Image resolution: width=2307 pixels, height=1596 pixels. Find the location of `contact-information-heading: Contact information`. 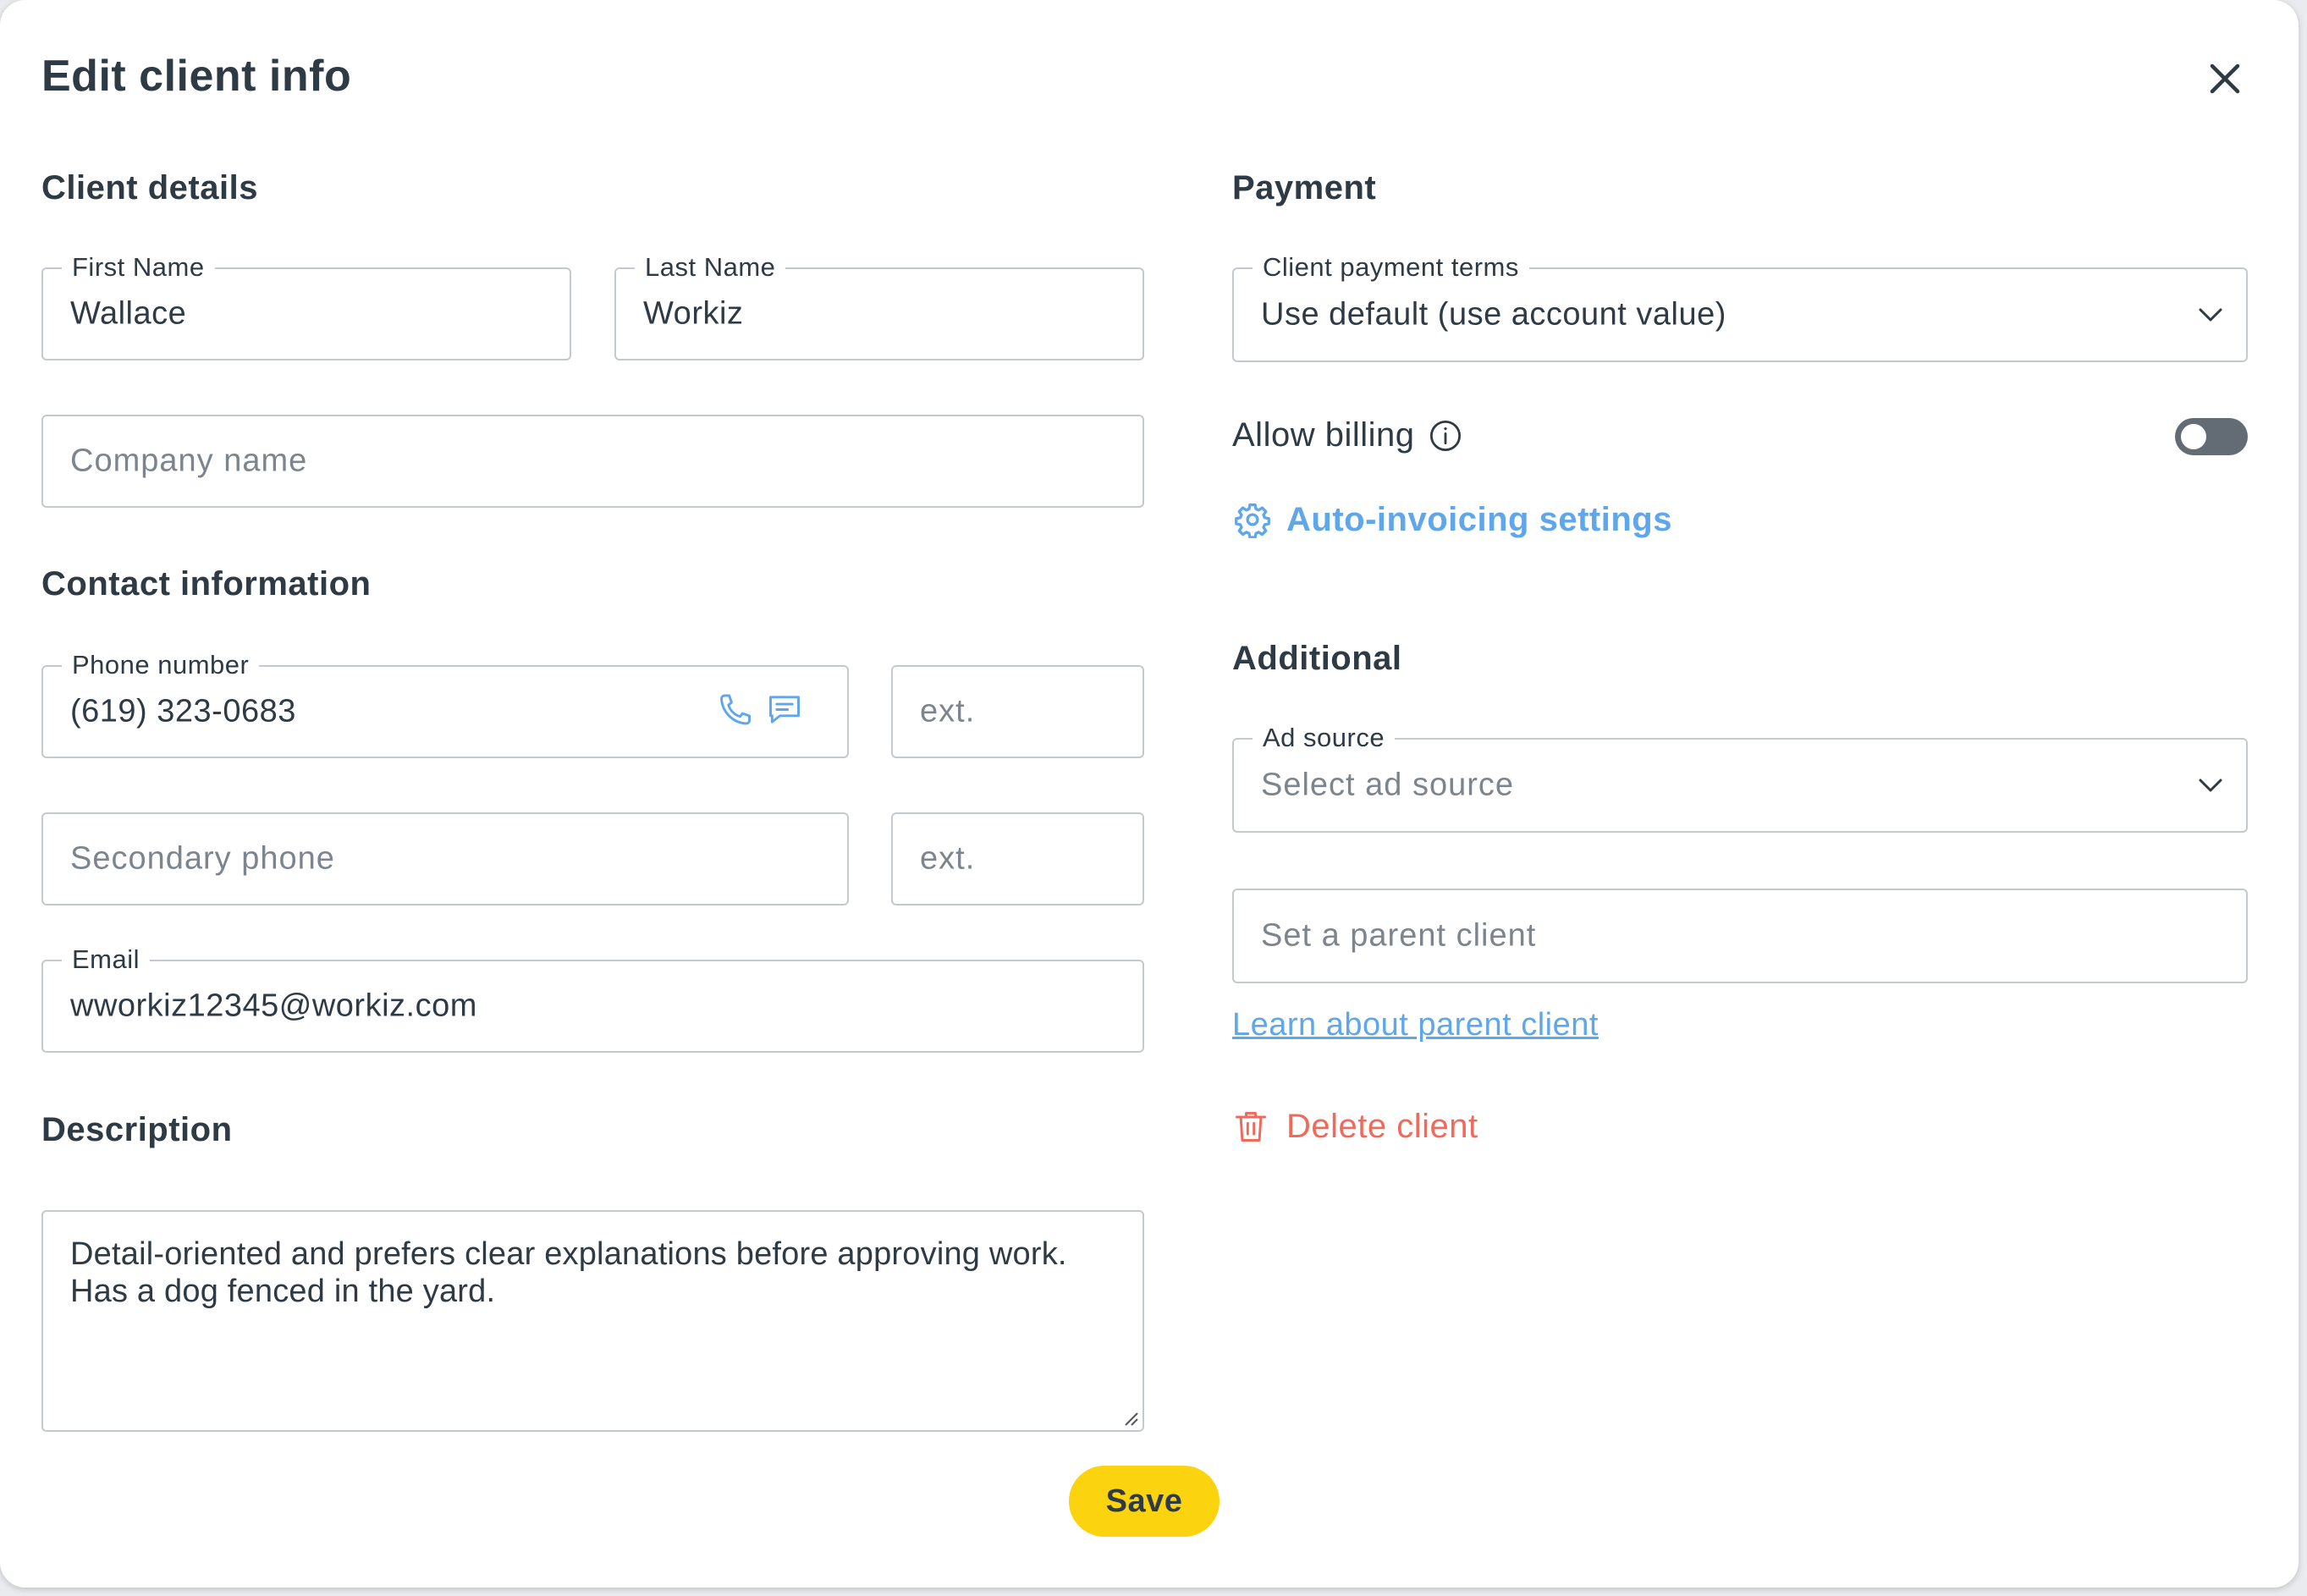

contact-information-heading: Contact information is located at coordinates (206, 584).